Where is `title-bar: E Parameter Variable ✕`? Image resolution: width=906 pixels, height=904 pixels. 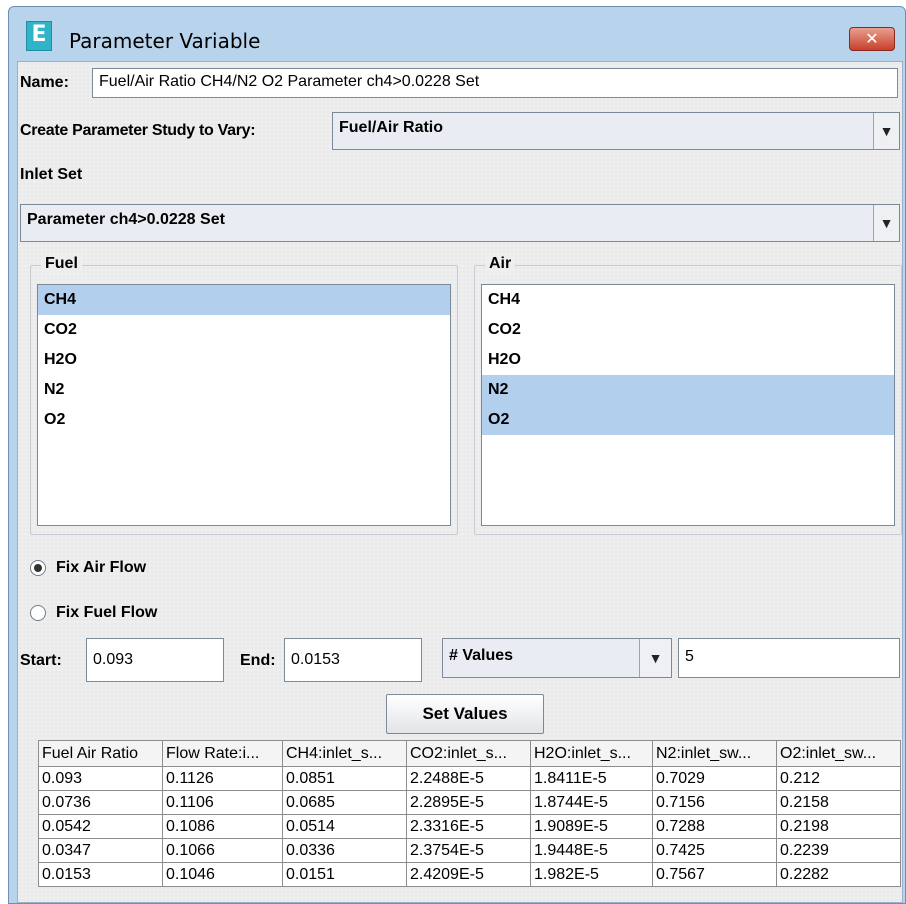 title-bar: E Parameter Variable ✕ is located at coordinates (457, 34).